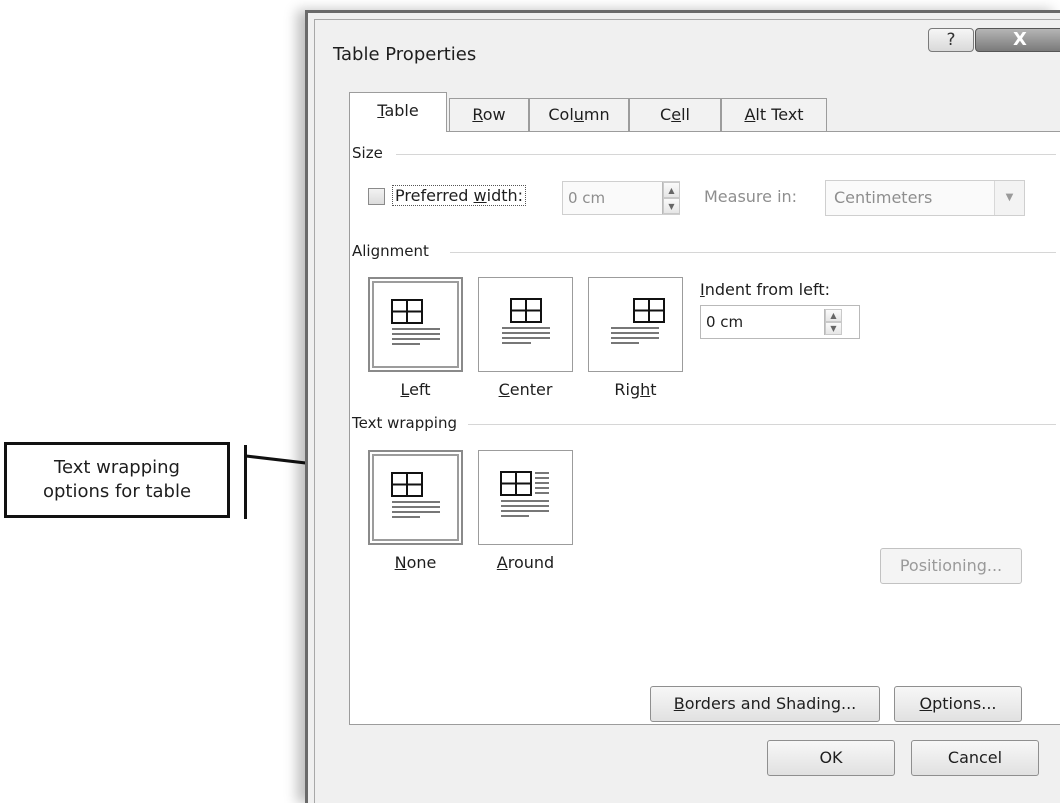 The image size is (1060, 803). What do you see at coordinates (415, 389) in the screenshot?
I see `align-left-label: Left` at bounding box center [415, 389].